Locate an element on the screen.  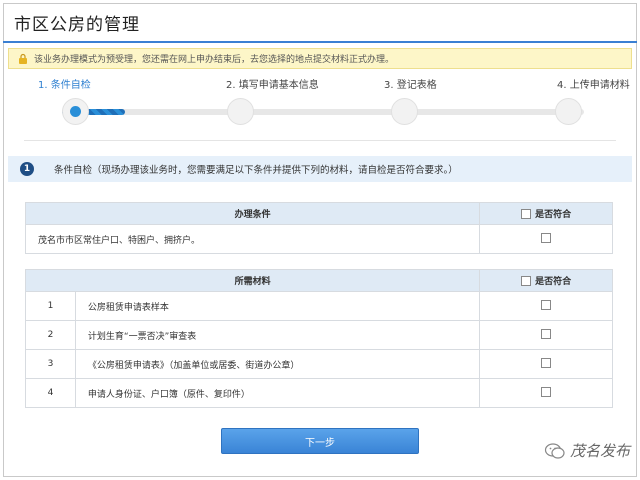
page-title: 市区公房的管理 is located at coordinates (77, 25).